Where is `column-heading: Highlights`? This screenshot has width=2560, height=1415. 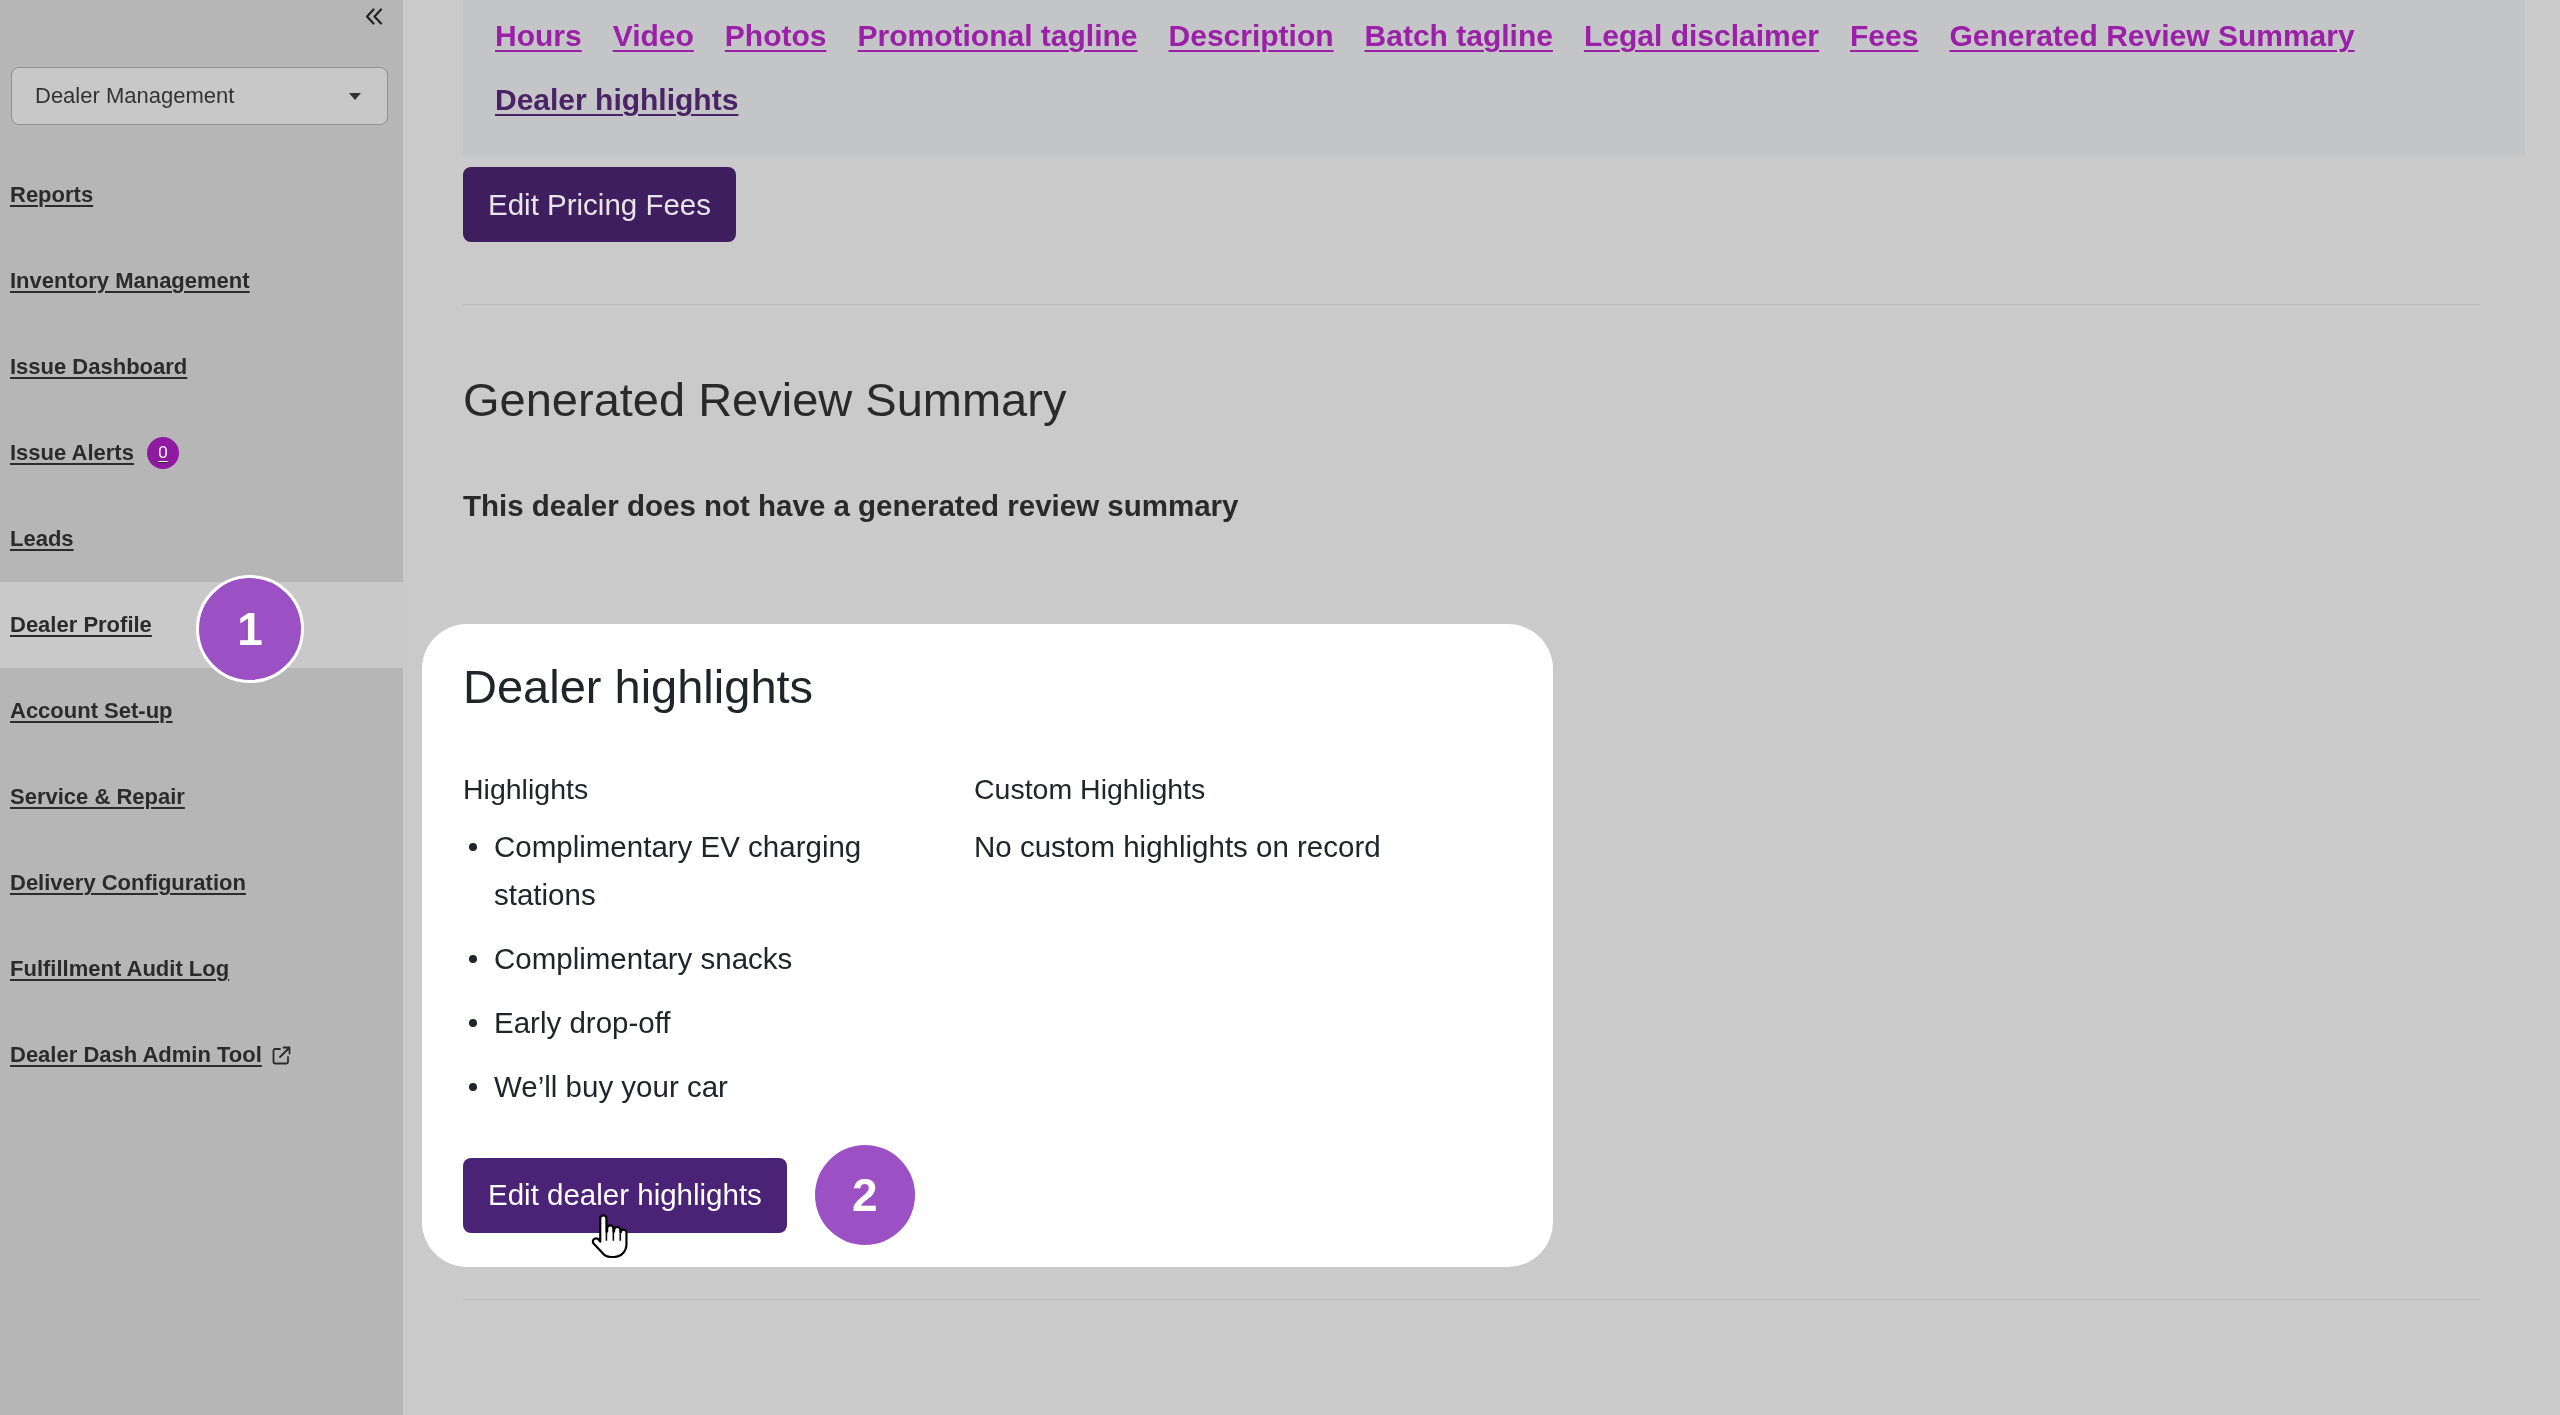
column-heading: Highlights is located at coordinates (526, 789).